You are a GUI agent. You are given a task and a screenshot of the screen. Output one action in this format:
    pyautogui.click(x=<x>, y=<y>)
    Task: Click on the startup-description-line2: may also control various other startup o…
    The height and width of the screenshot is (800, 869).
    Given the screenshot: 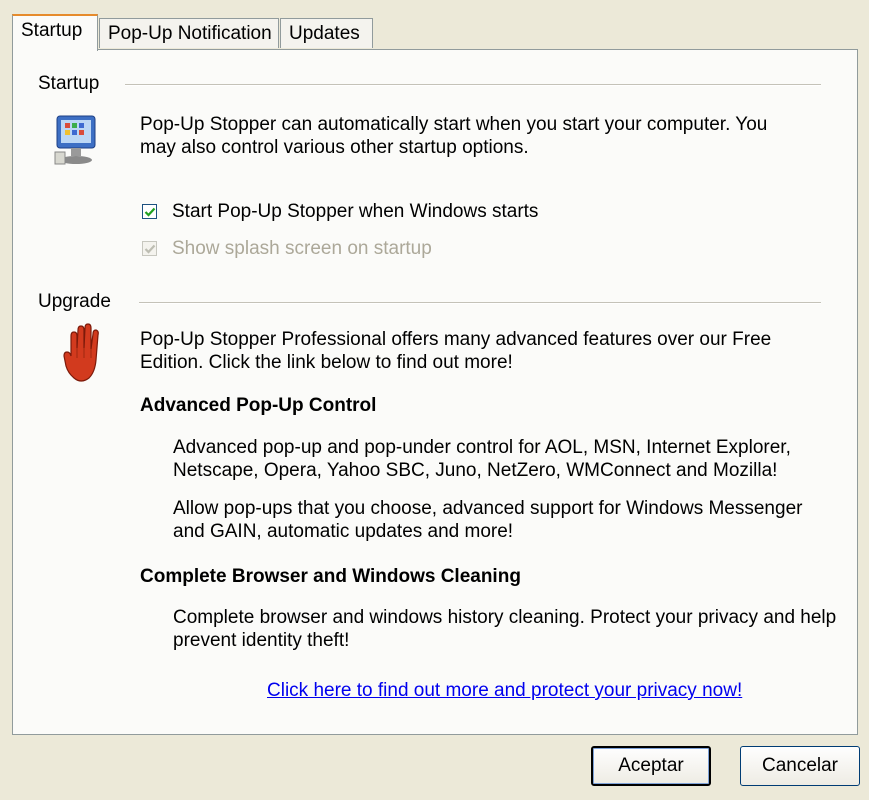 What is the action you would take?
    pyautogui.click(x=334, y=147)
    